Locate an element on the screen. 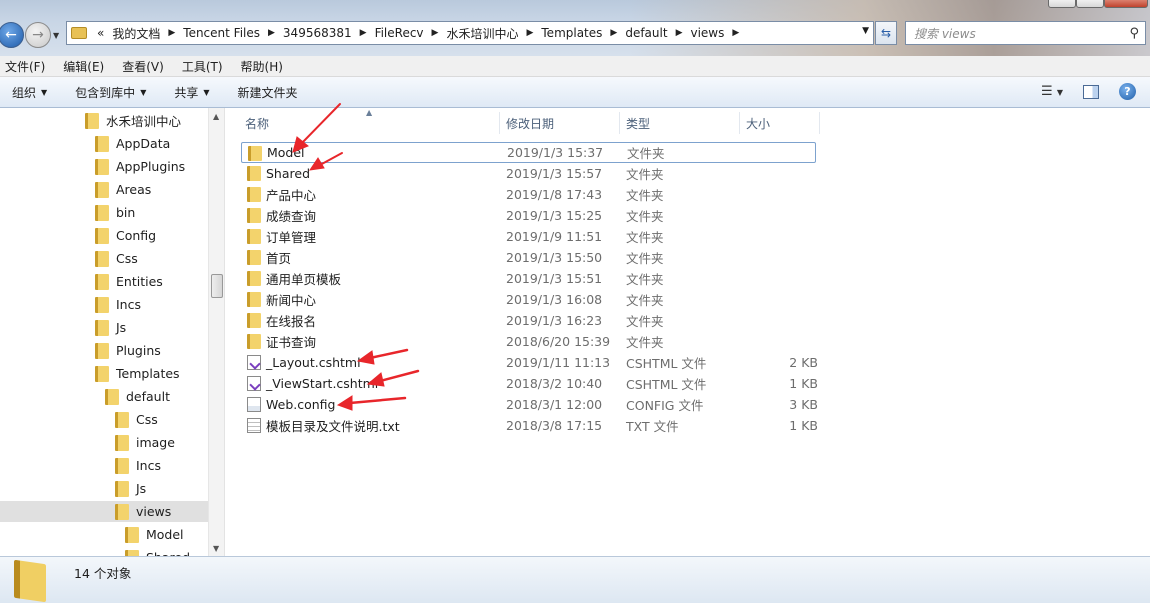  share-button: 共享 ▼ is located at coordinates (191, 92).